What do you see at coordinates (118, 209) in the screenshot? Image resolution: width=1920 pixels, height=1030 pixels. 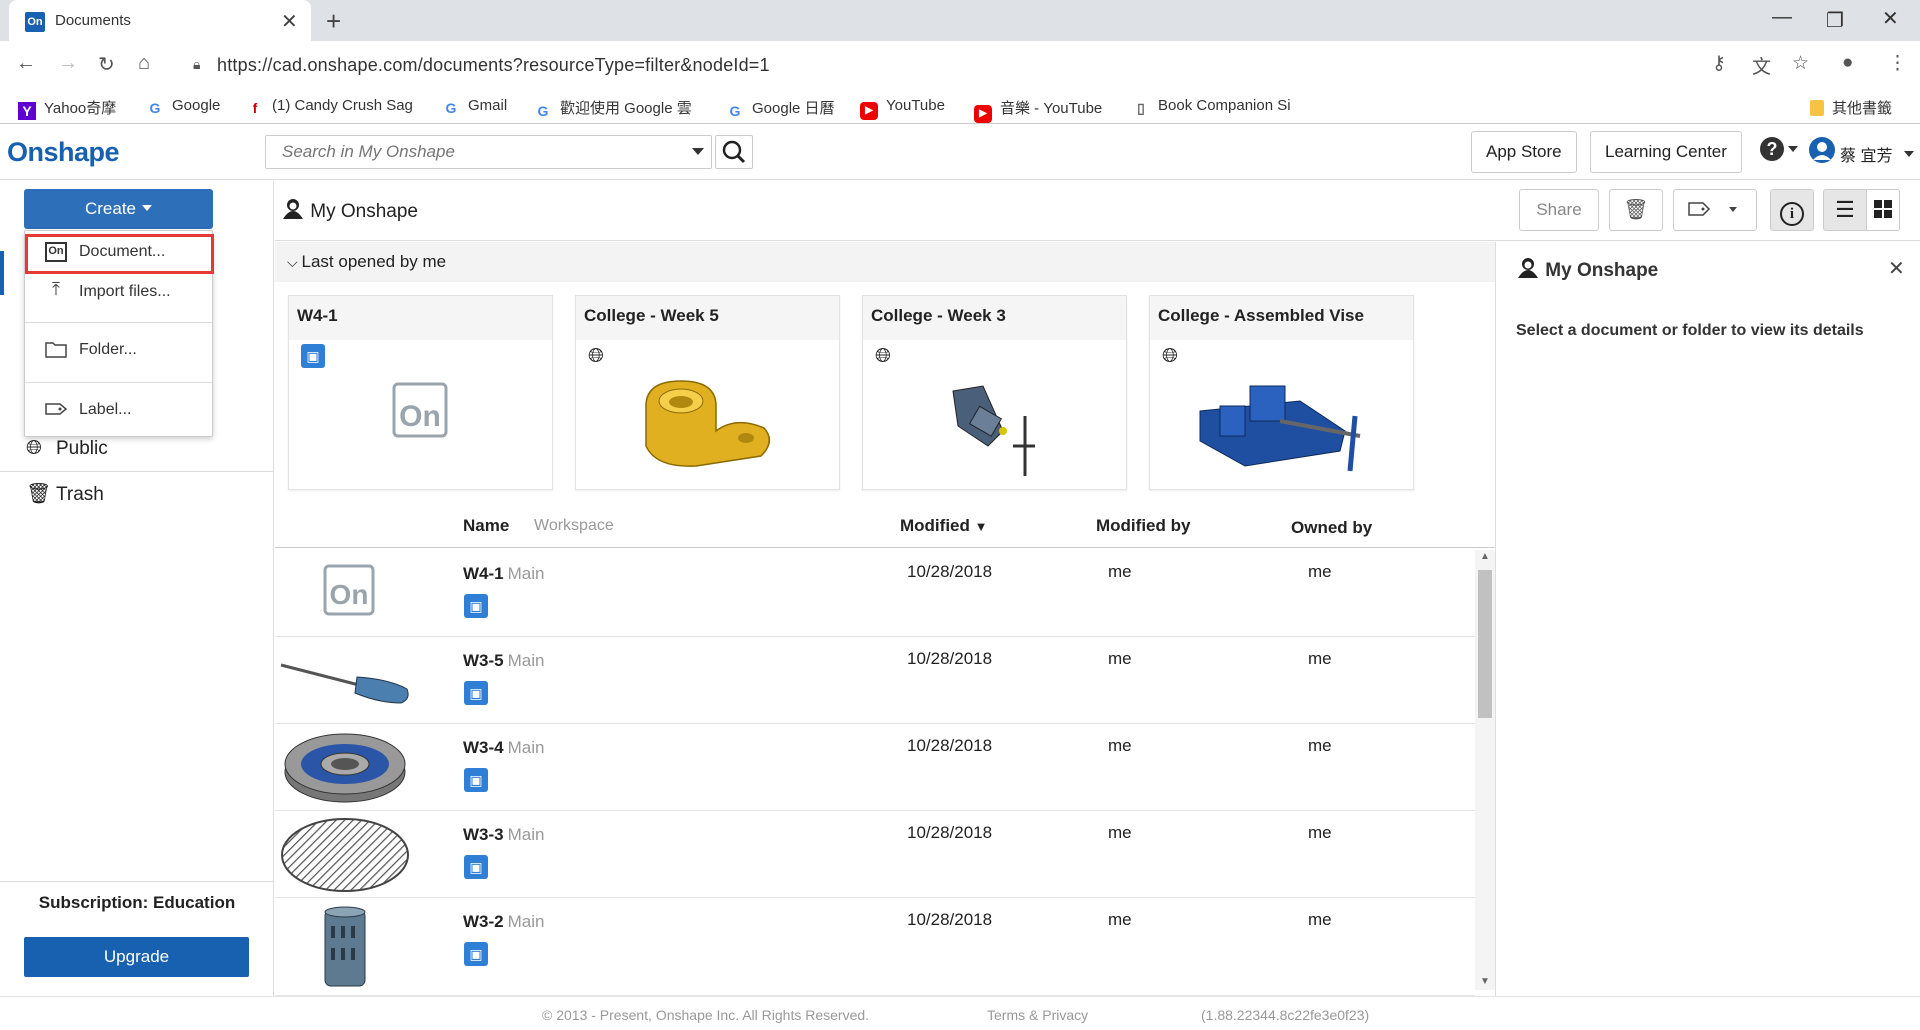 I see `create-button: Create` at bounding box center [118, 209].